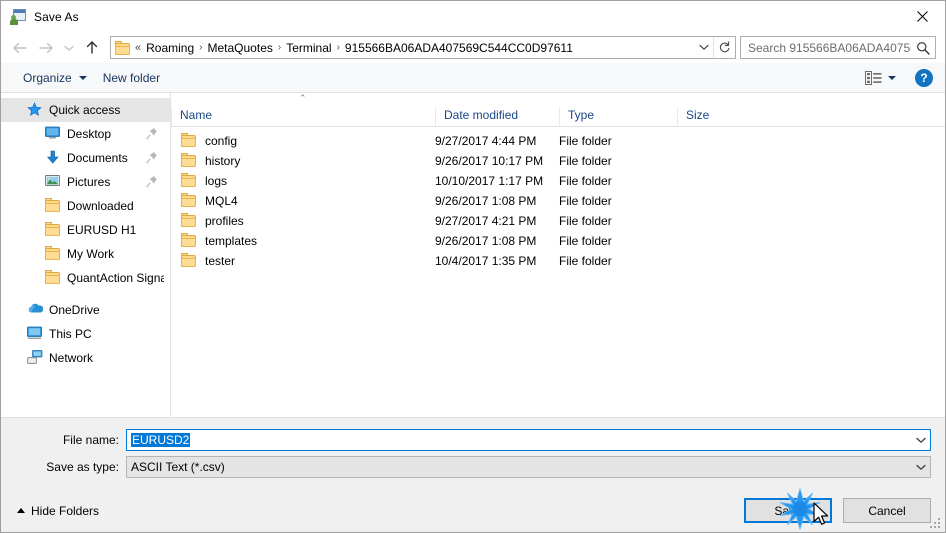 Image resolution: width=946 pixels, height=533 pixels. I want to click on view-options-button, so click(880, 78).